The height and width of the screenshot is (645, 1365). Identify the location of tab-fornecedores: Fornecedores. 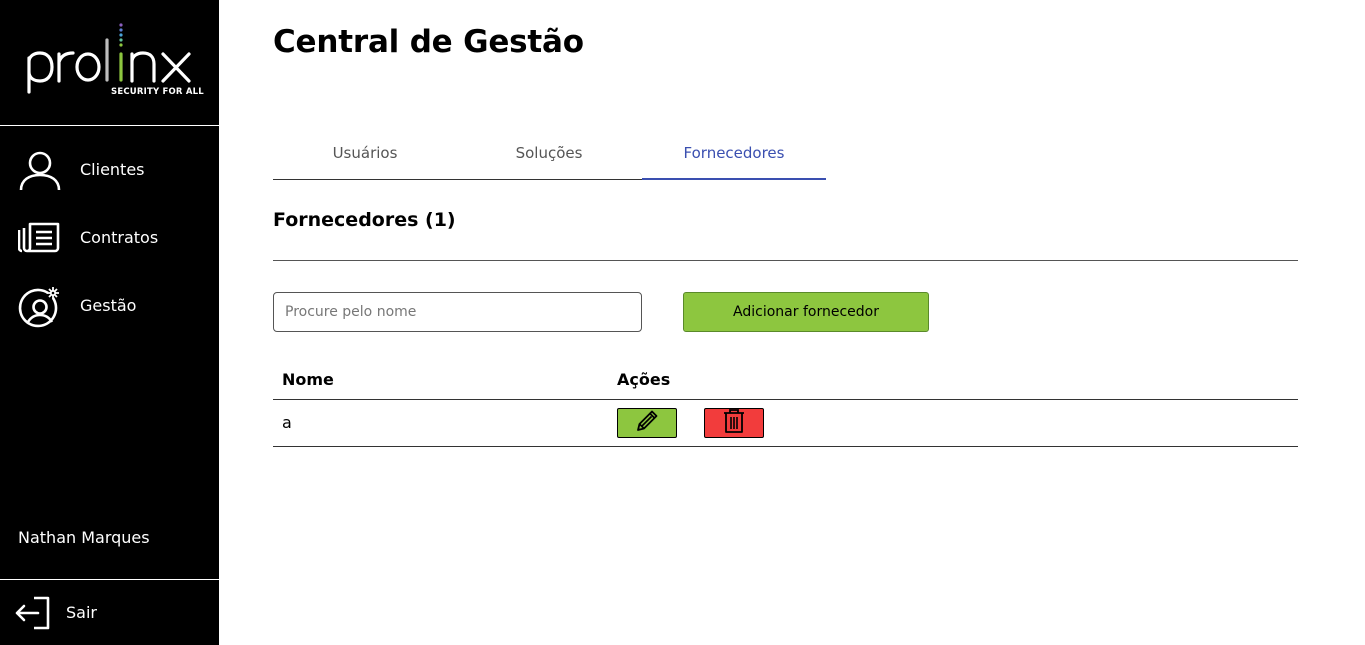
(734, 155).